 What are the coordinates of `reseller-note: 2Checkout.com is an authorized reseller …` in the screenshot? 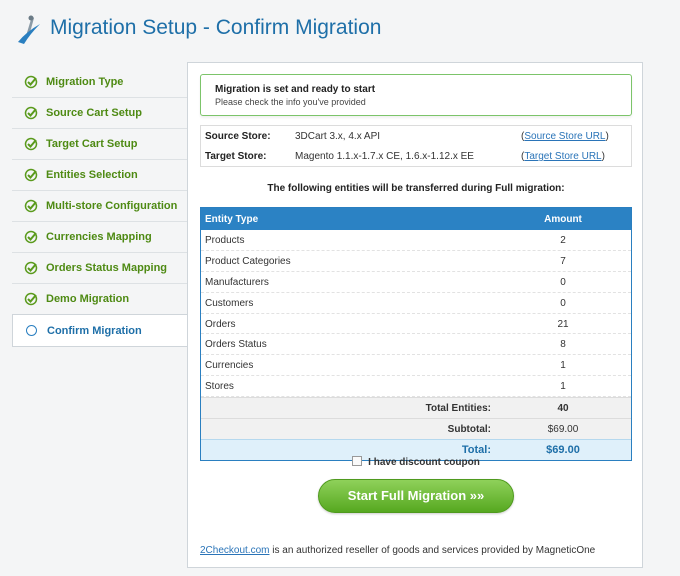 It's located at (397, 550).